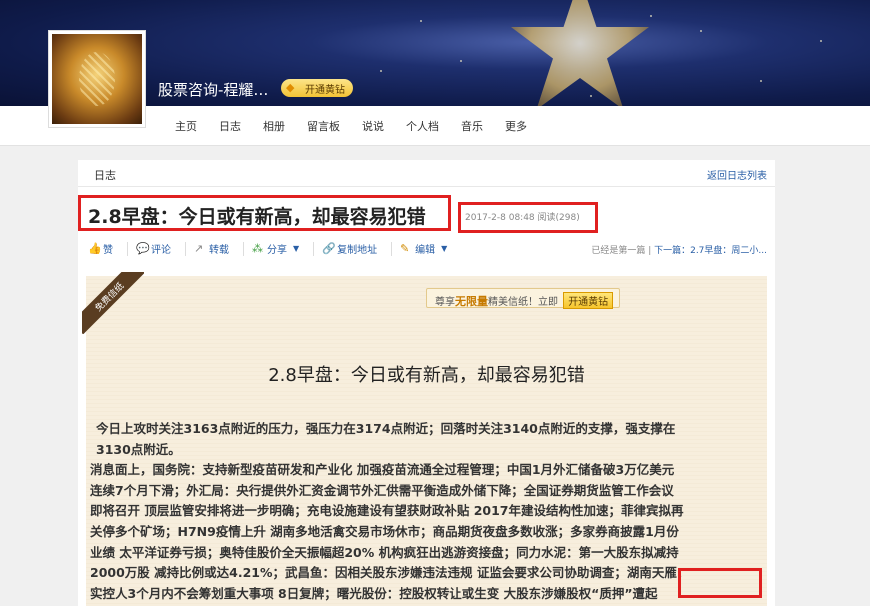 Image resolution: width=870 pixels, height=606 pixels. What do you see at coordinates (186, 126) in the screenshot?
I see `nav-item-home: 主页` at bounding box center [186, 126].